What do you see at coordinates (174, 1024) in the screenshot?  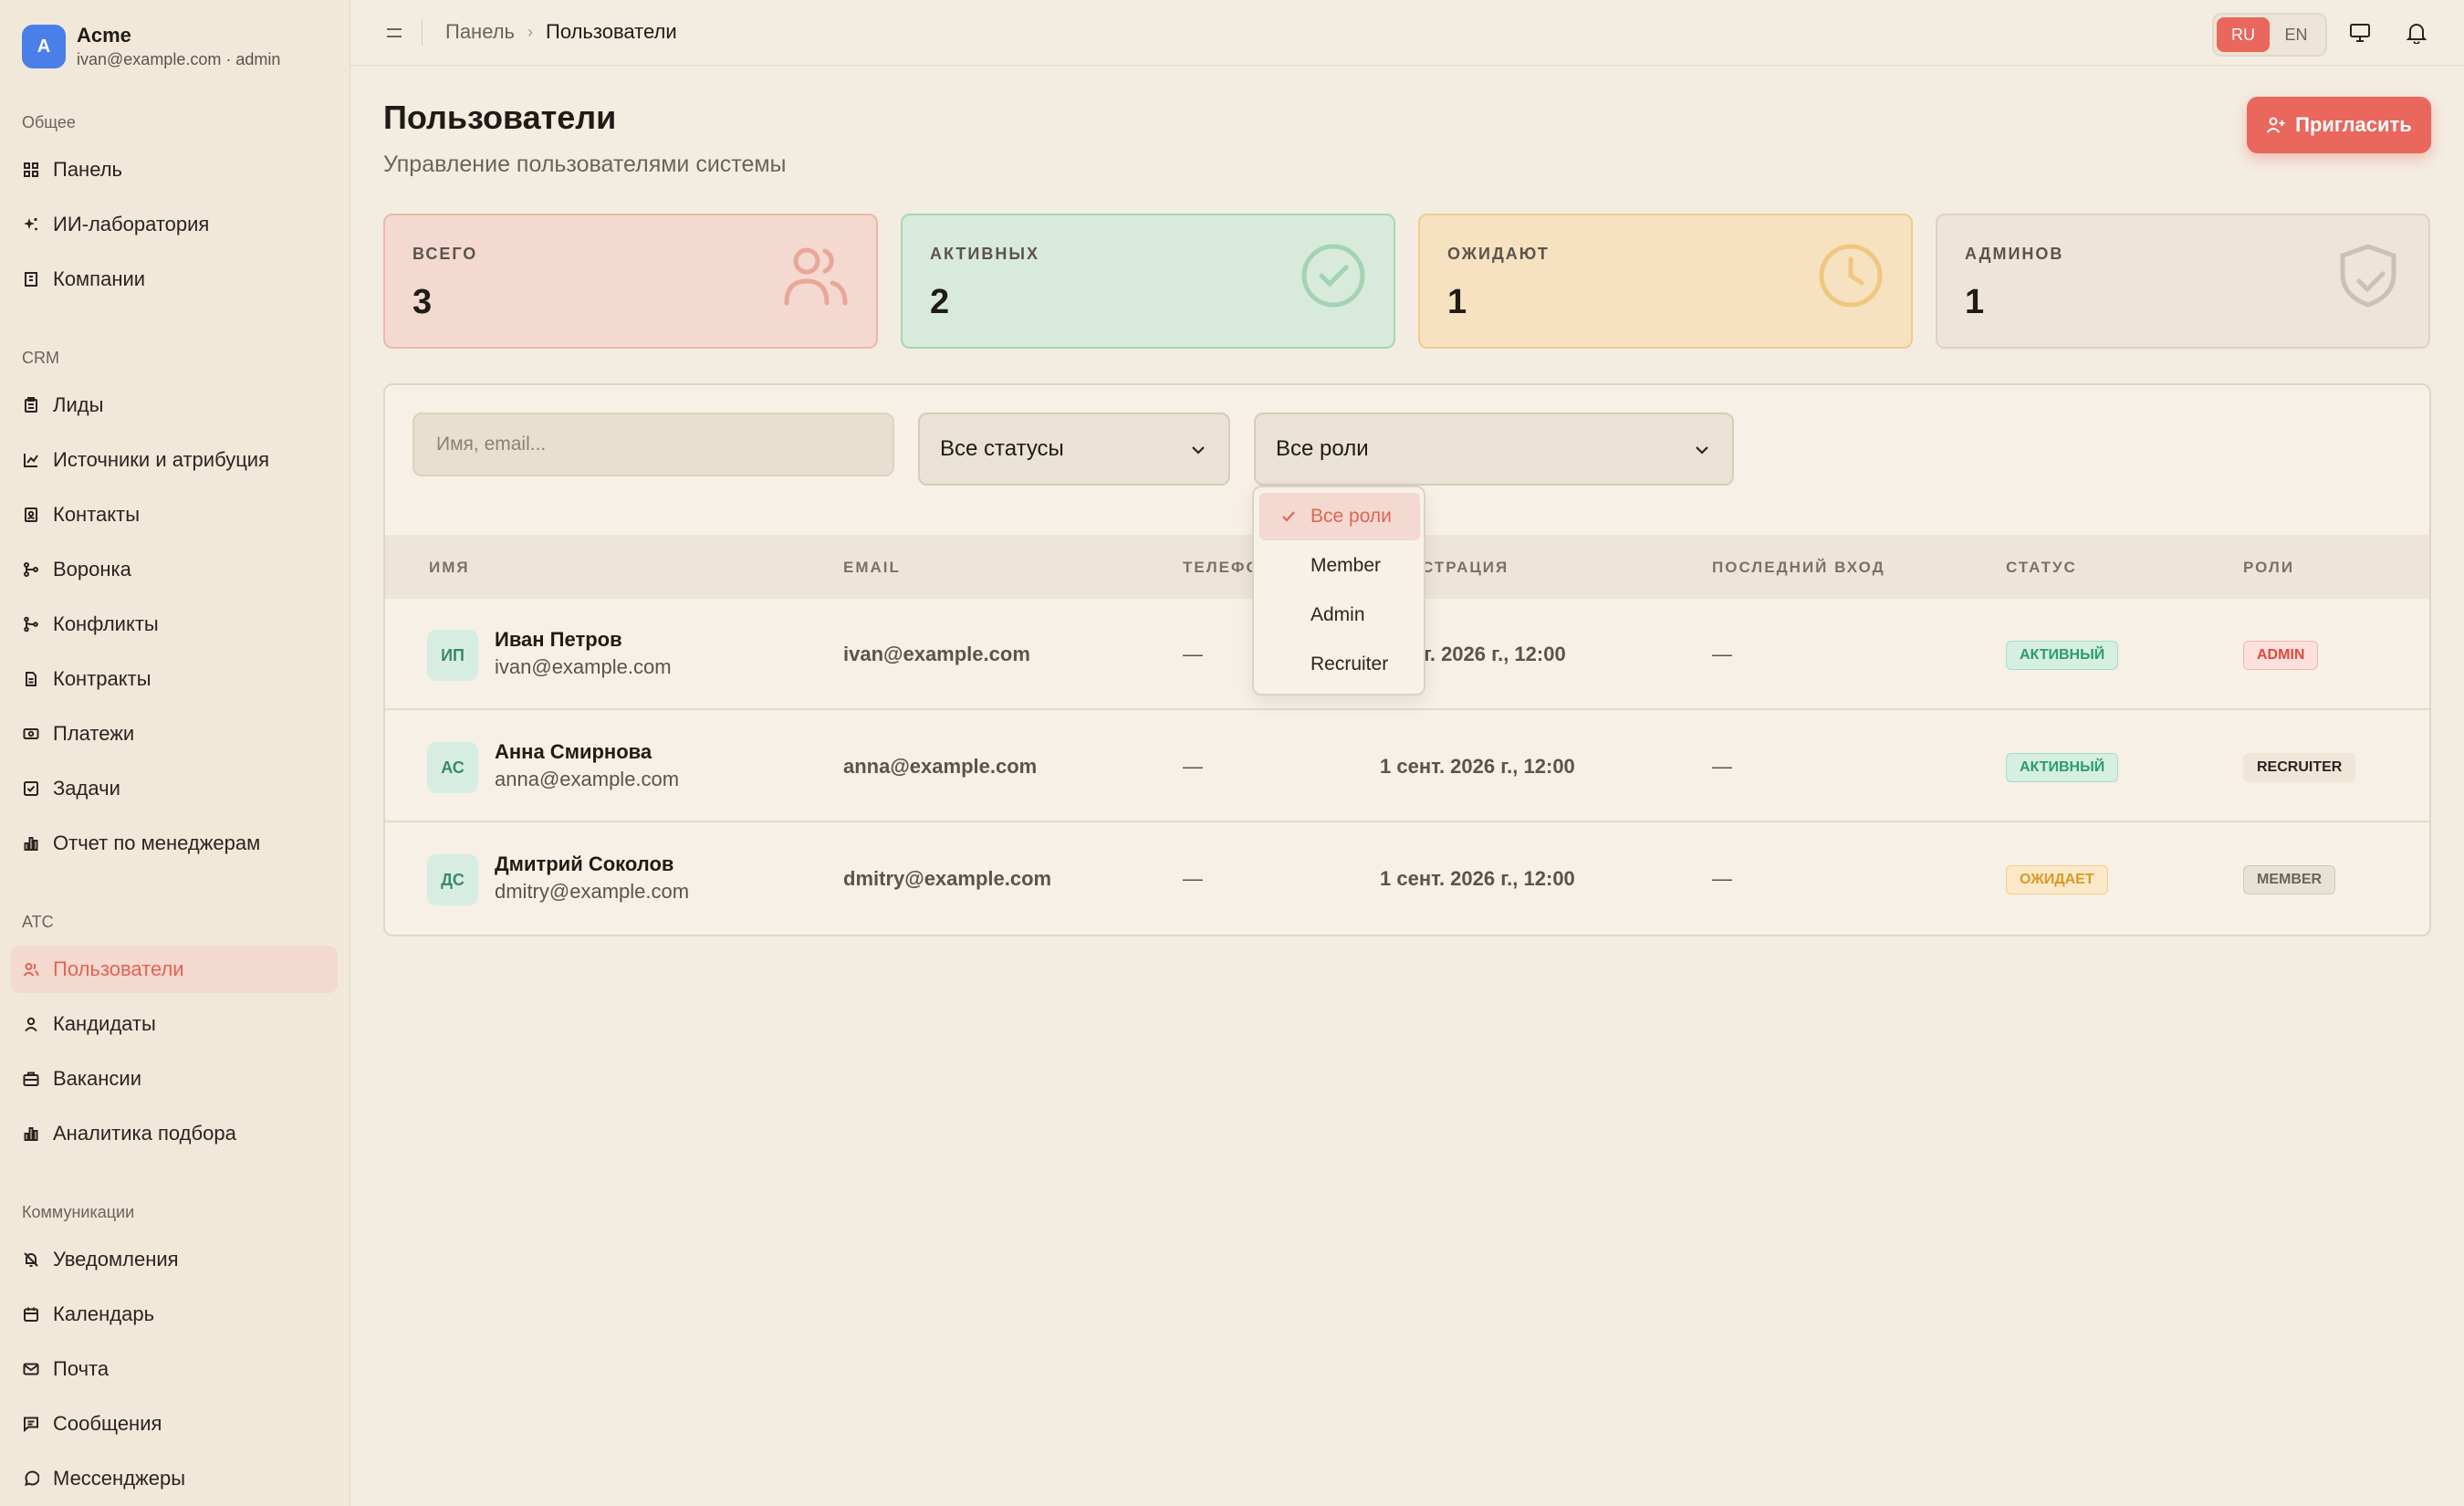 I see `sidebar-item-candidates: Кандидаты` at bounding box center [174, 1024].